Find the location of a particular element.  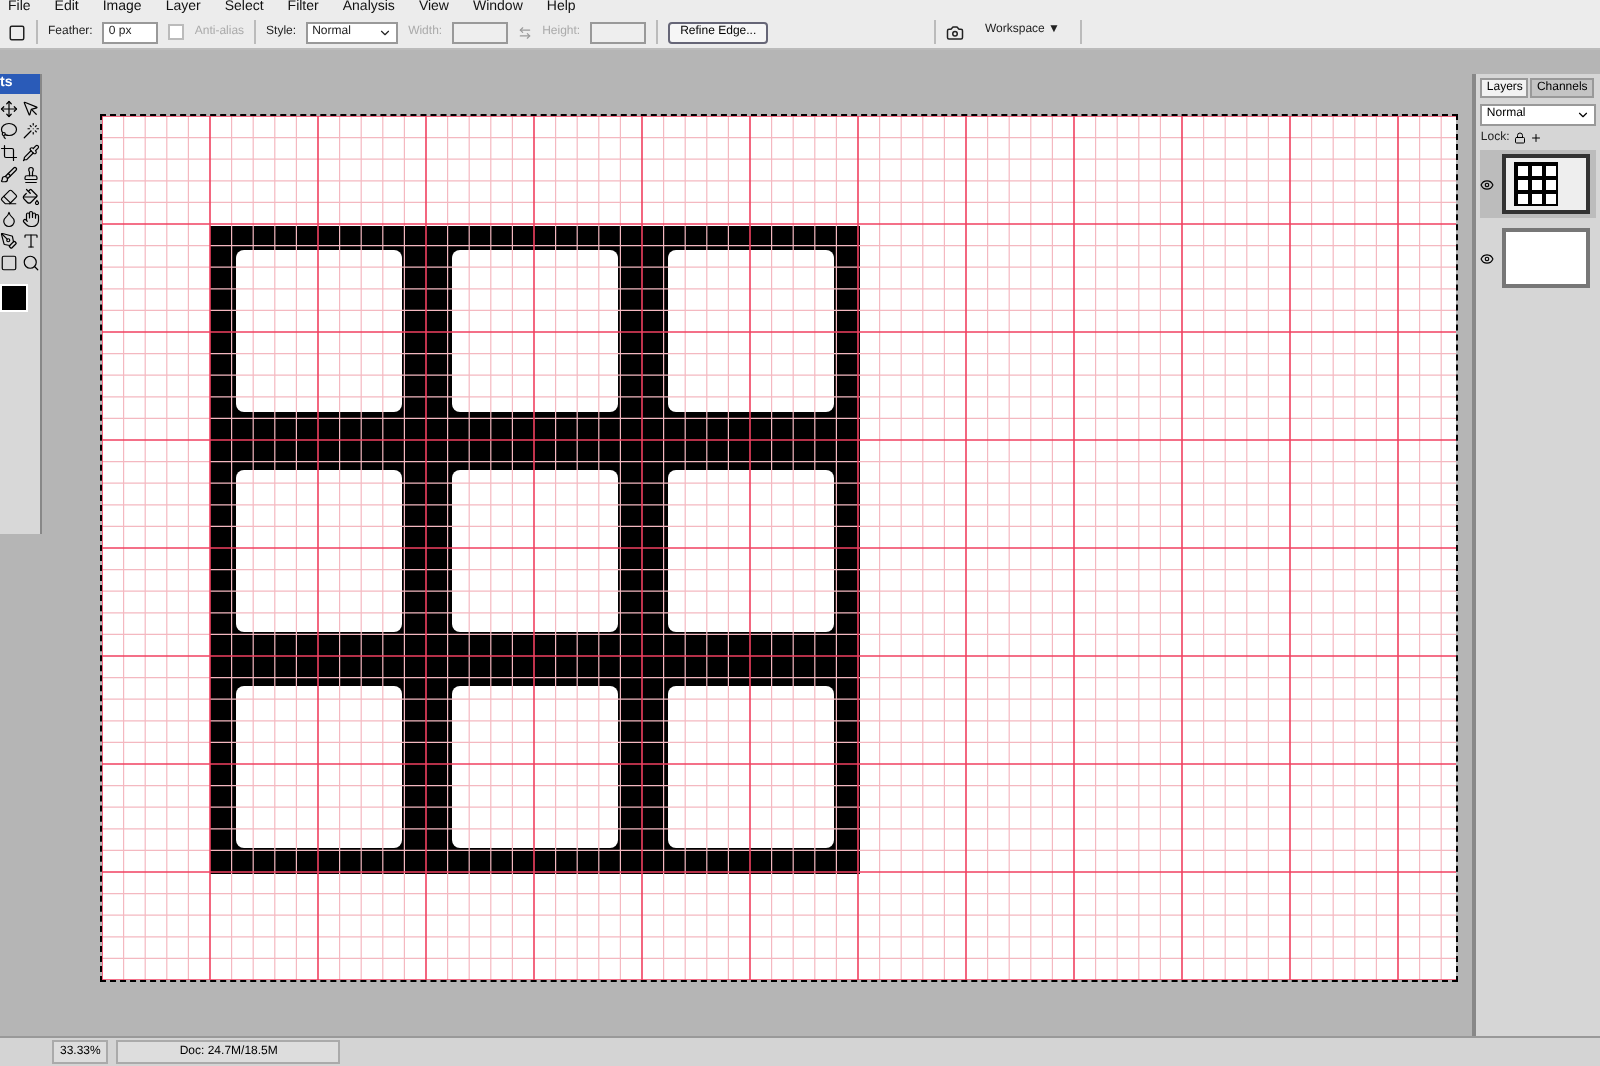

lasso-icon is located at coordinates (9, 131).